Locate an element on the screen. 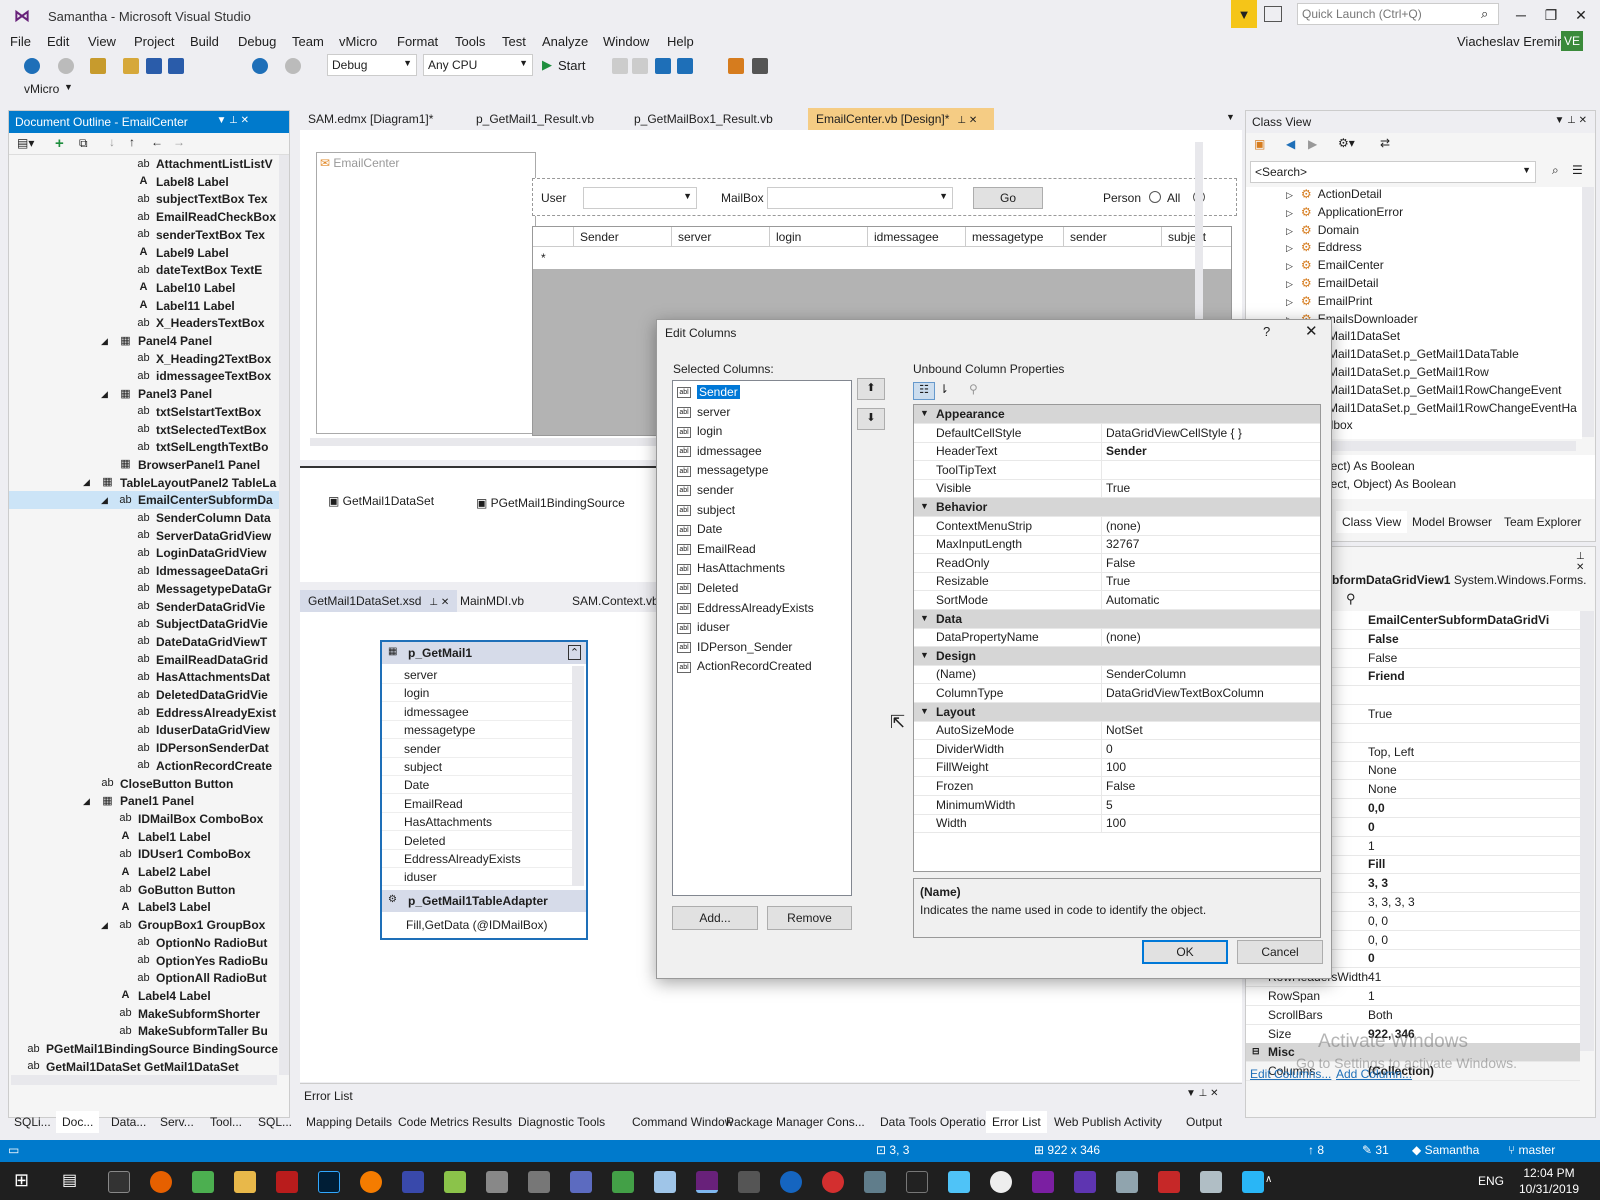  table-field: server is located at coordinates (477, 675).